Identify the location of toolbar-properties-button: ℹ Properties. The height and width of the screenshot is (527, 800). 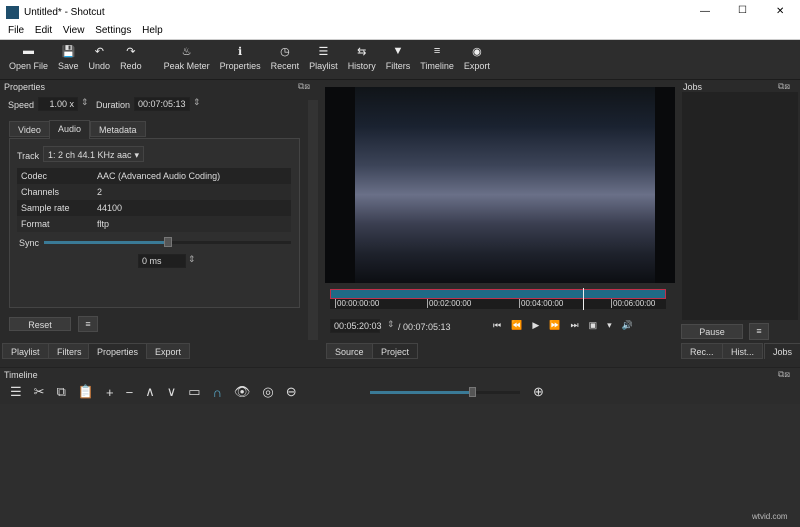
(240, 59).